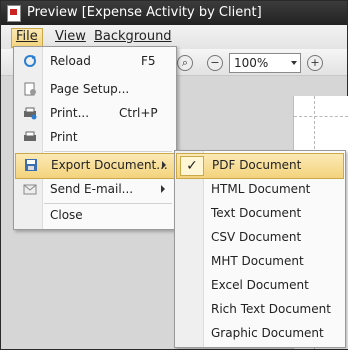  I want to click on menu-item-reload: Reload F5, so click(94, 61).